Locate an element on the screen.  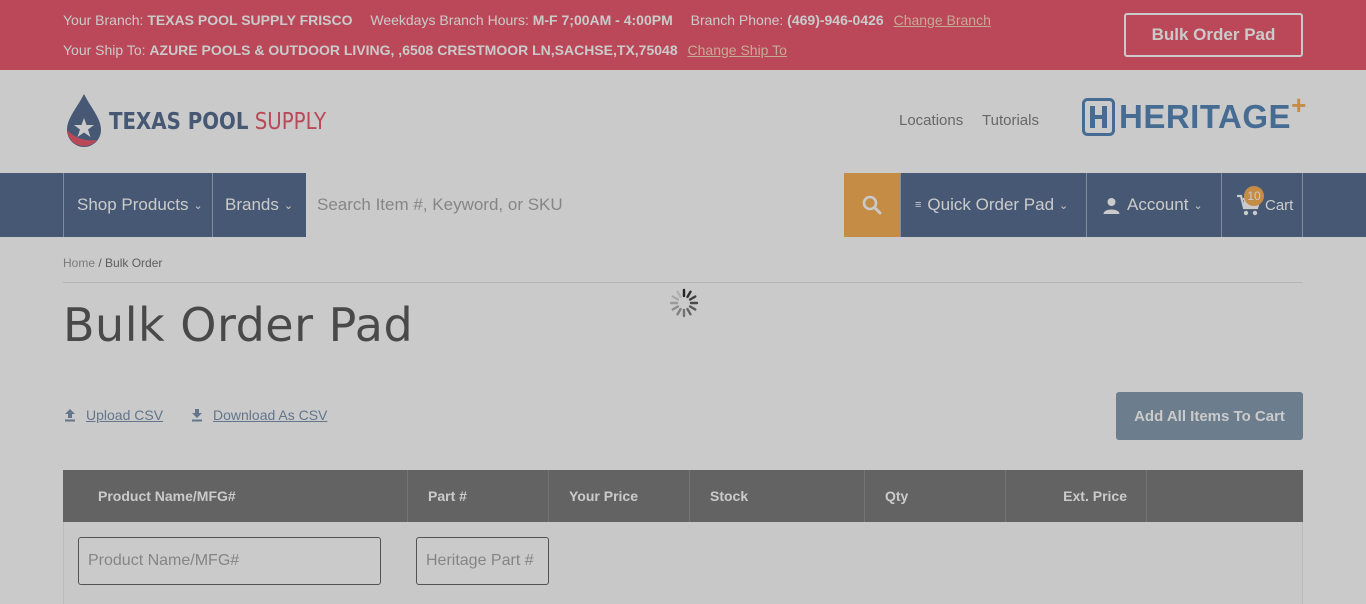
upload-csv-link: Upload CSV is located at coordinates (113, 415).